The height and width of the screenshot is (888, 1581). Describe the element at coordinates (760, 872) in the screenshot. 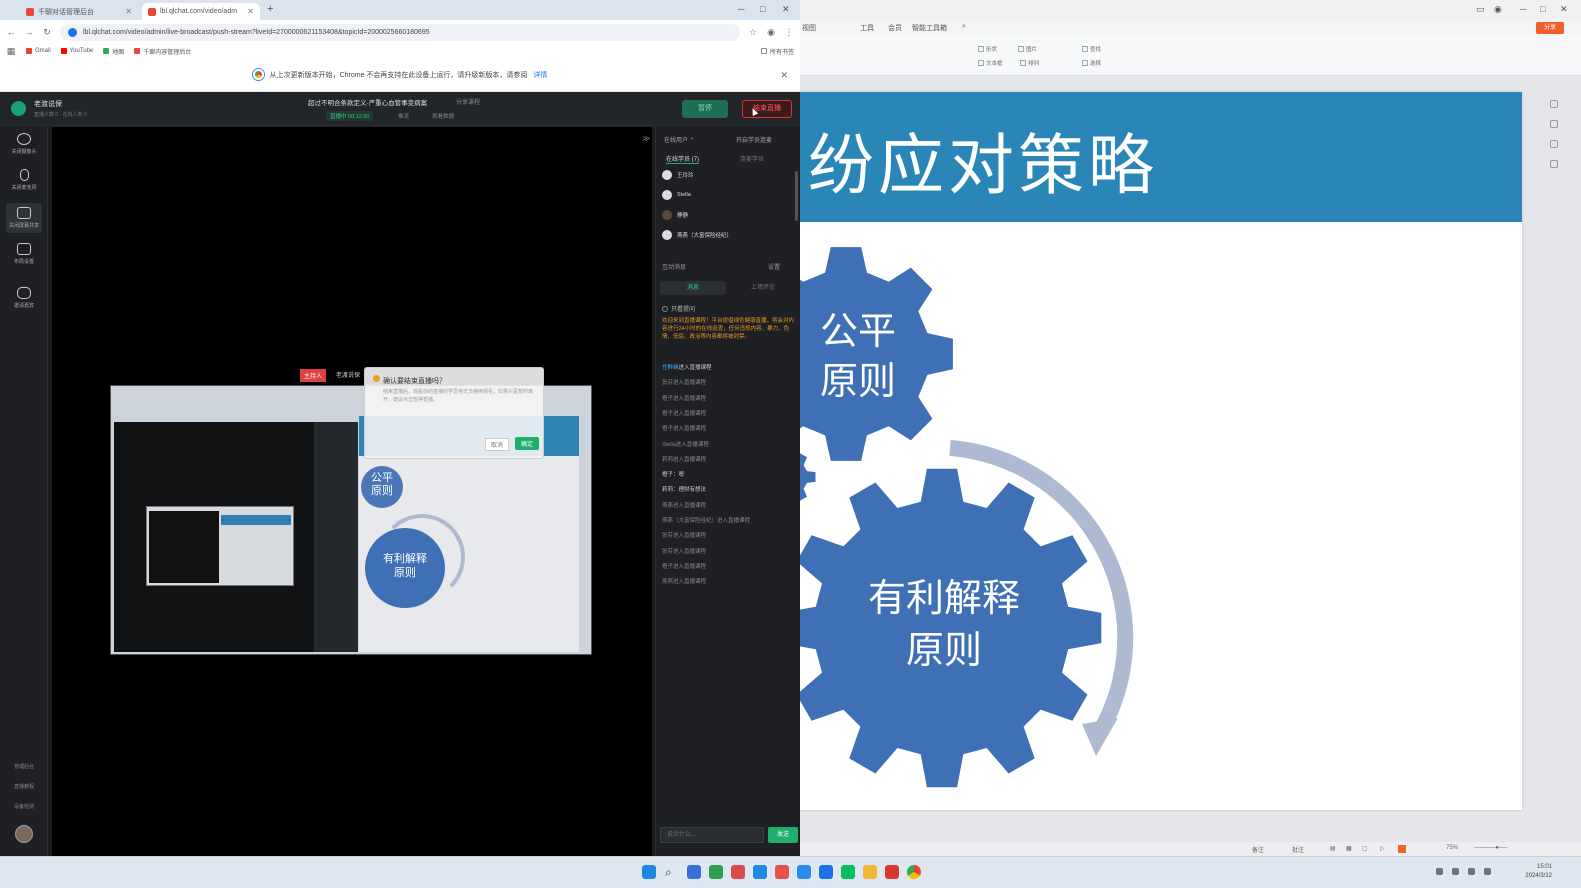

I see `edge-icon` at that location.